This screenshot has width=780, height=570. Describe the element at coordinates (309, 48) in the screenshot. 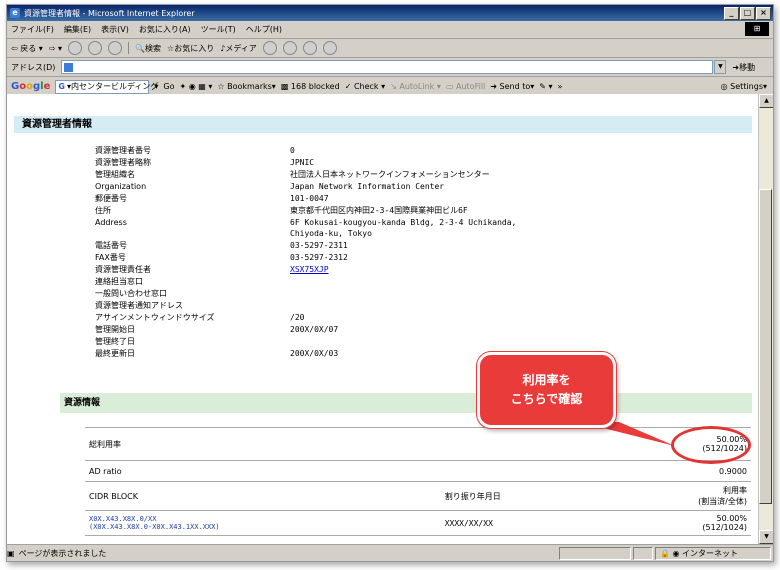

I see `print-icon` at that location.